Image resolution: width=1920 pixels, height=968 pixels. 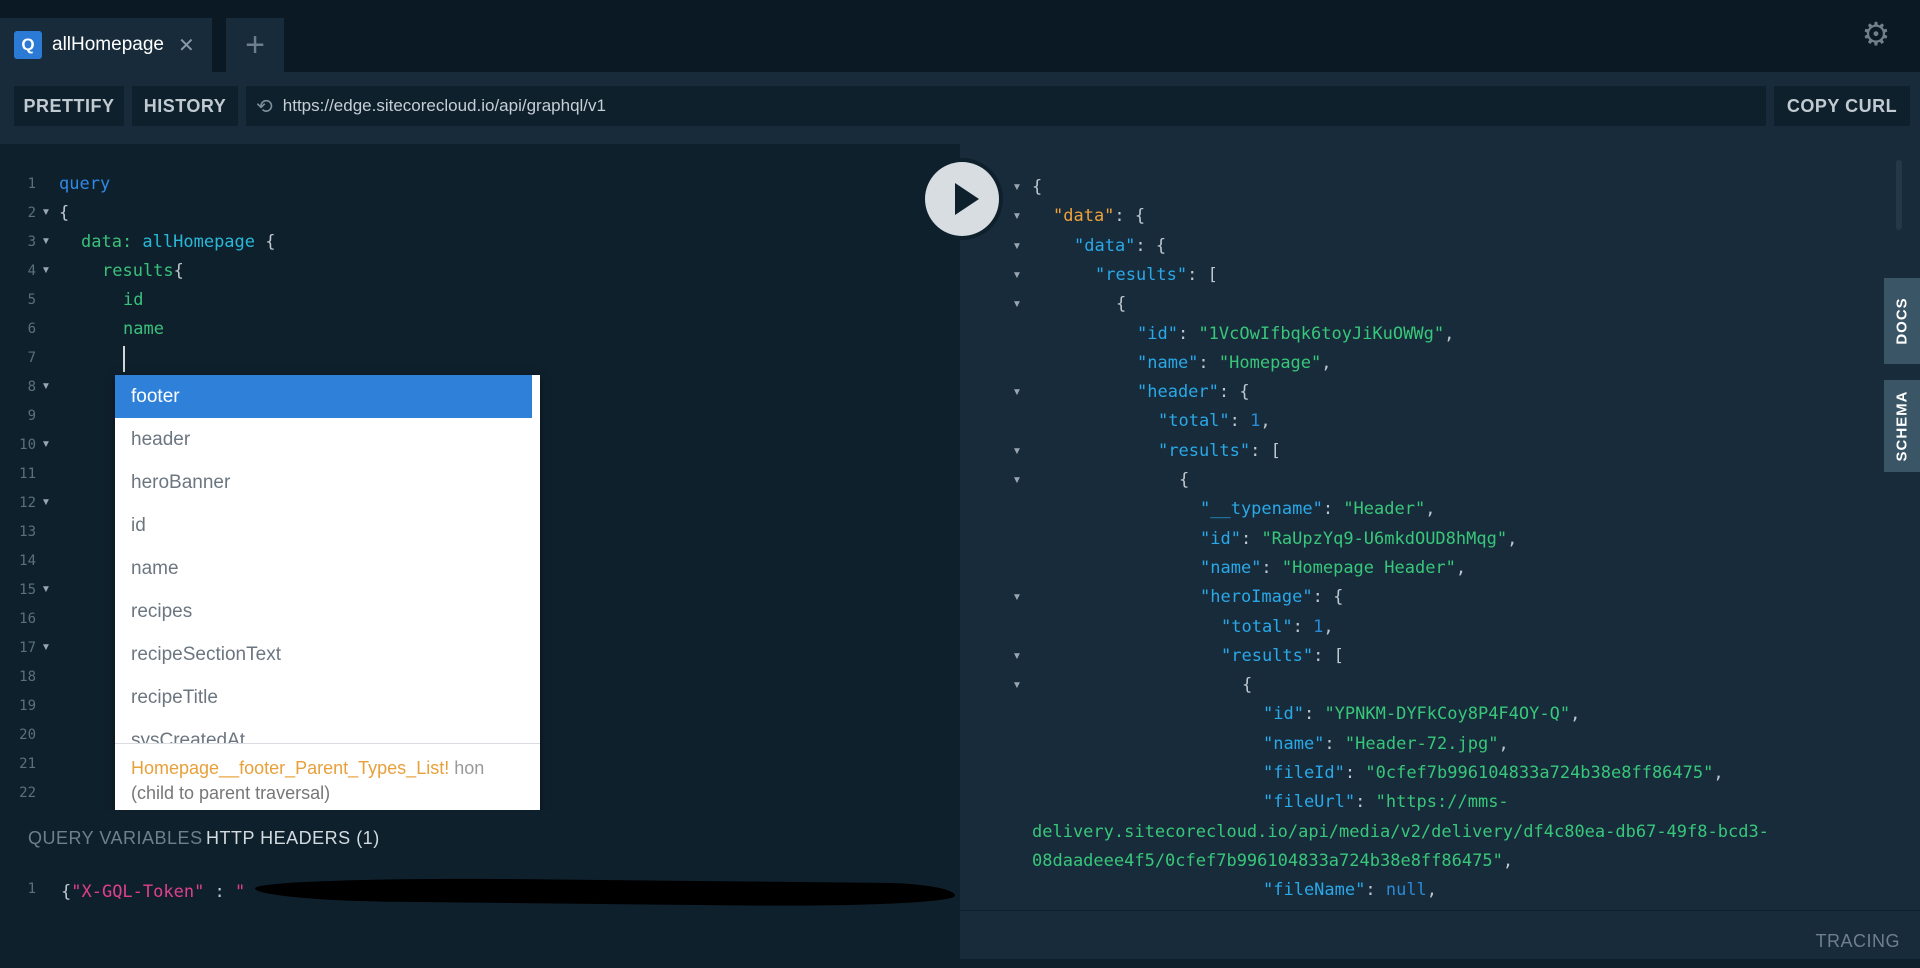 What do you see at coordinates (28, 45) in the screenshot?
I see `query-badge-icon: Q` at bounding box center [28, 45].